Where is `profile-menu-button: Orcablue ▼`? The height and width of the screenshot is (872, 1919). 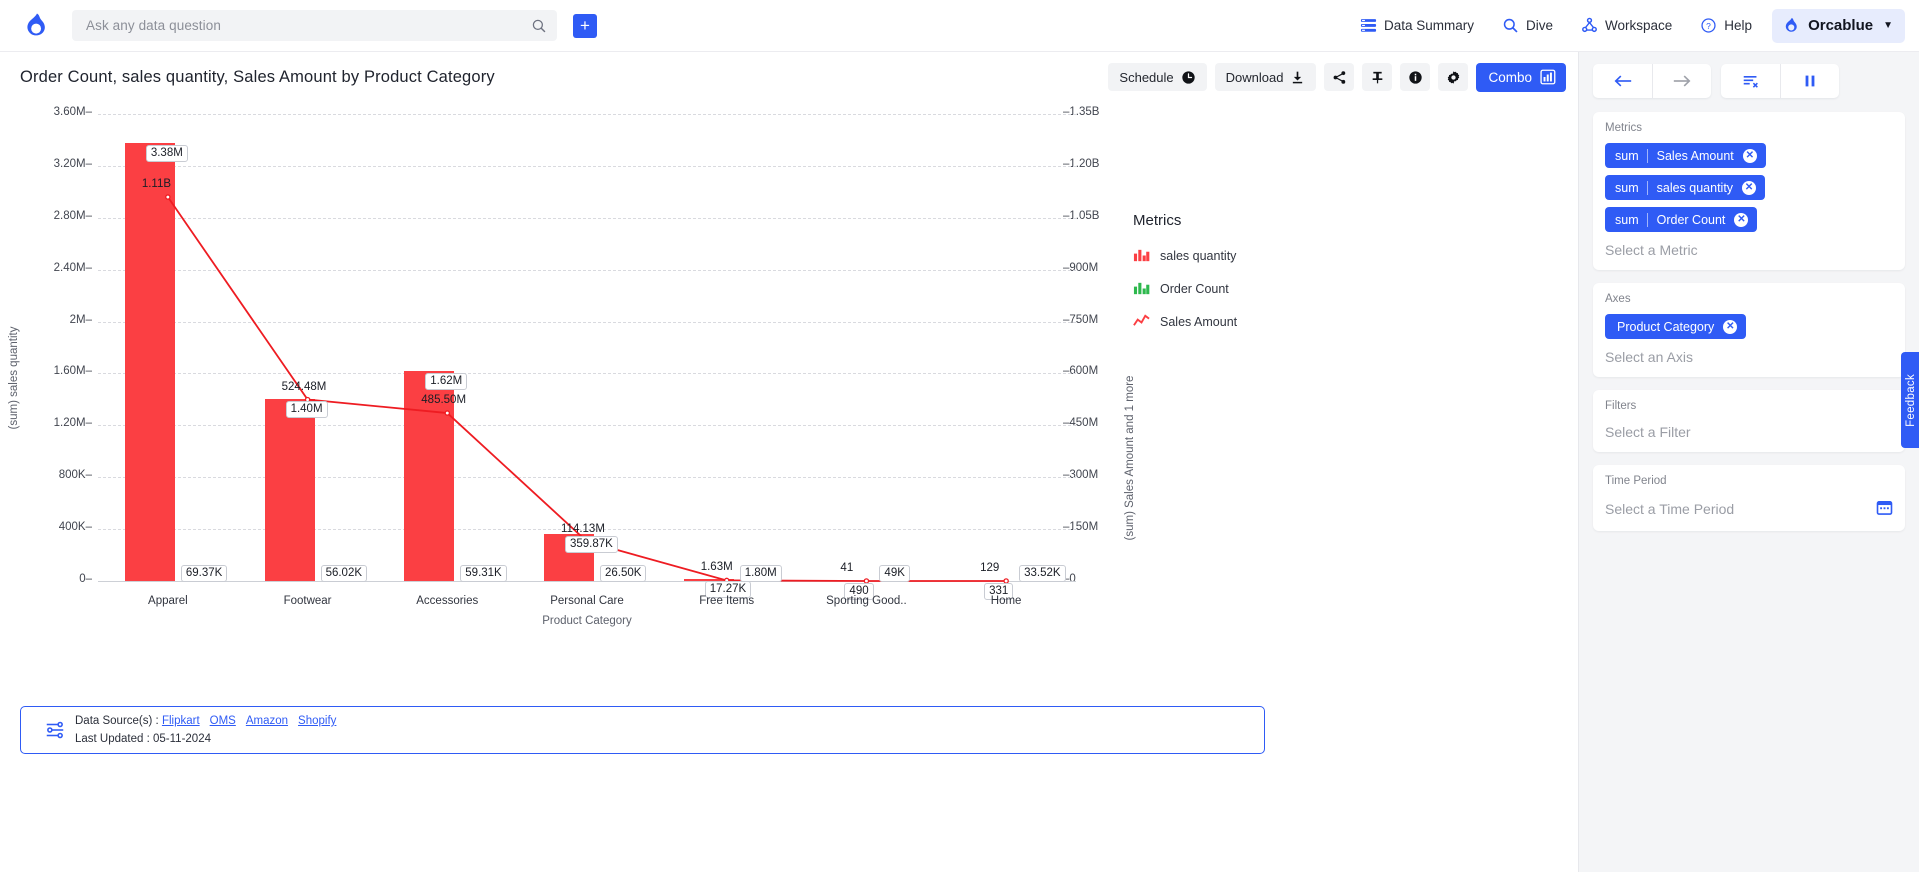 profile-menu-button: Orcablue ▼ is located at coordinates (1838, 25).